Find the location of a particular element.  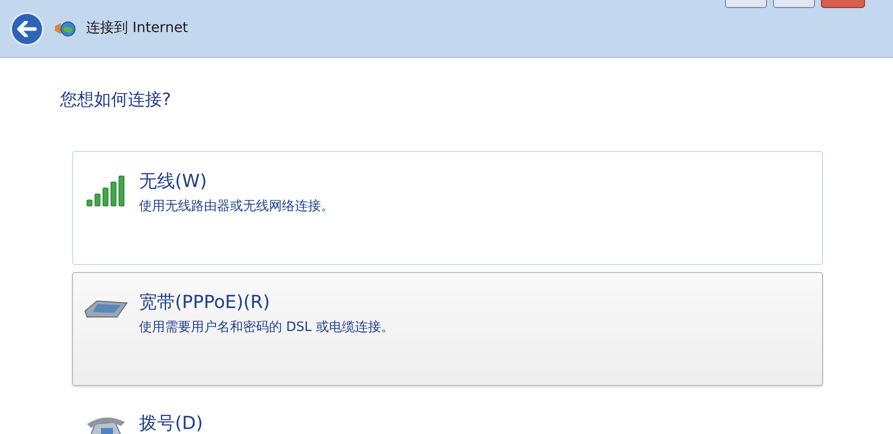

page-heading: 您想如何连接? is located at coordinates (116, 100).